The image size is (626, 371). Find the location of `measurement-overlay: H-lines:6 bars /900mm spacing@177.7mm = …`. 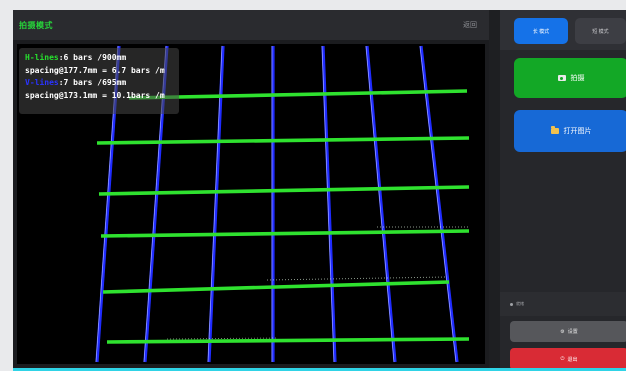

measurement-overlay: H-lines:6 bars /900mm spacing@177.7mm = … is located at coordinates (99, 81).